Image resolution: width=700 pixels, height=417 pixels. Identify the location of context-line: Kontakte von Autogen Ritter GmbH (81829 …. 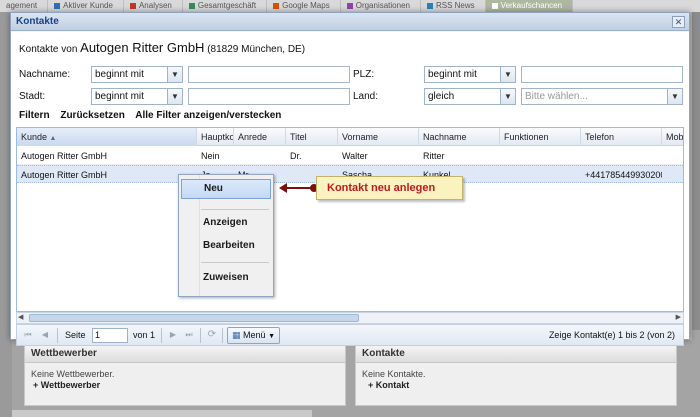
(162, 47).